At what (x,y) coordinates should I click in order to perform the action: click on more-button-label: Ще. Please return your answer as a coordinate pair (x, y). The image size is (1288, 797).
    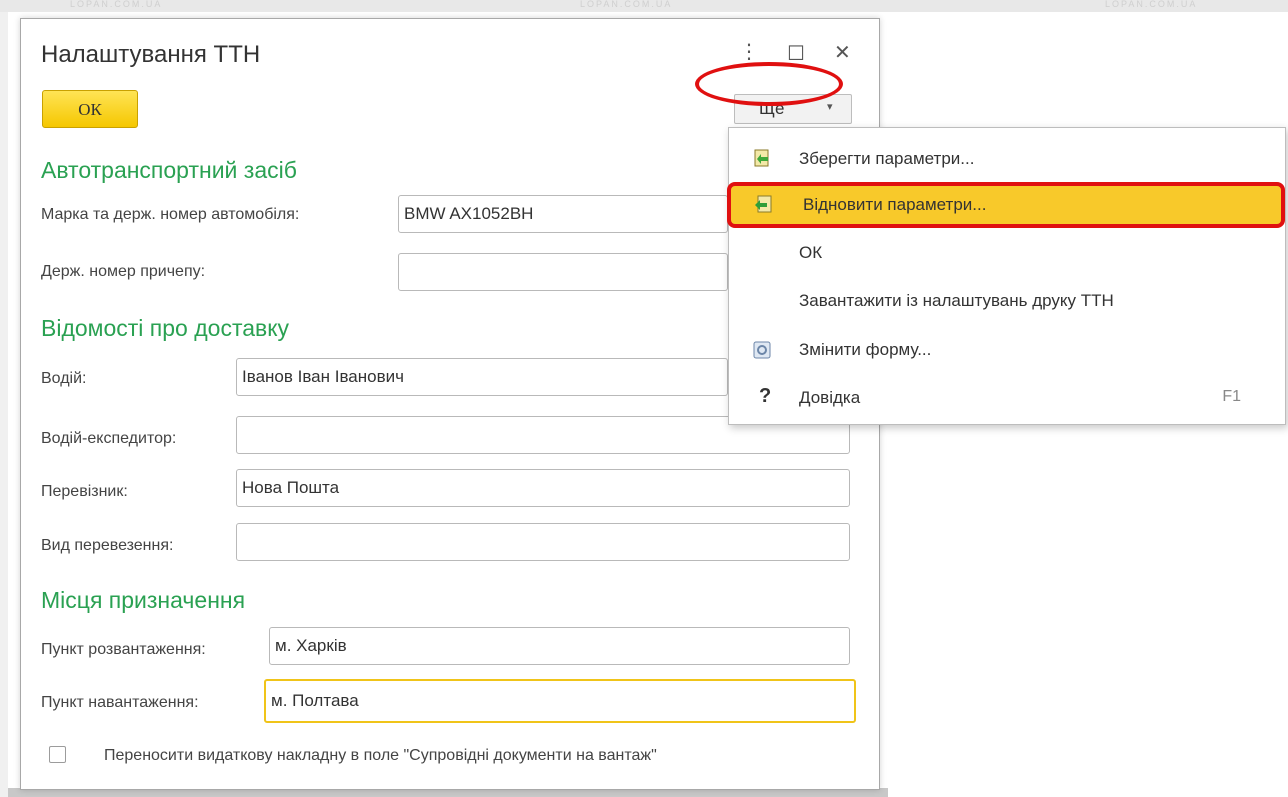
    Looking at the image, I should click on (772, 108).